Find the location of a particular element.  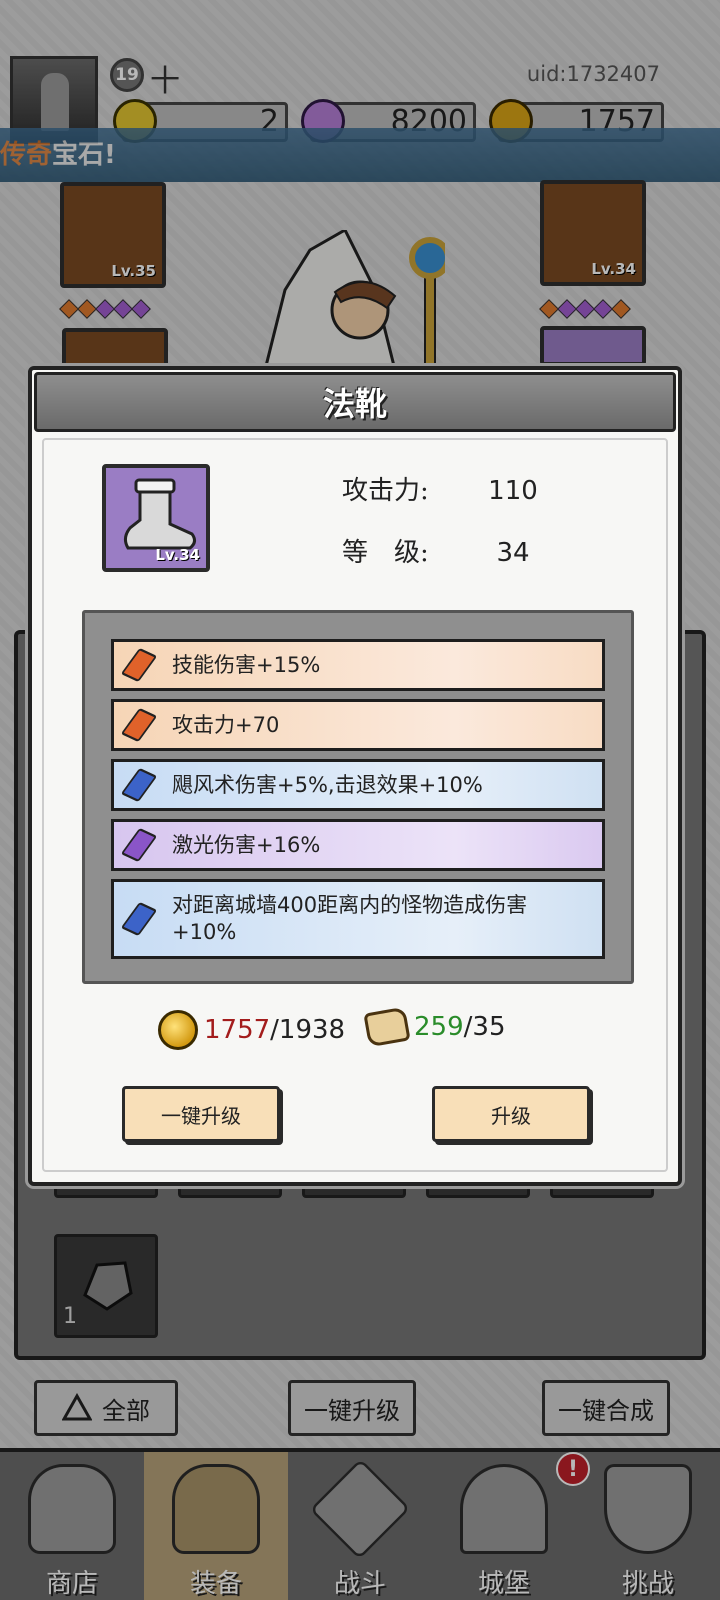

stat-level-label: 等 级: is located at coordinates (385, 553).